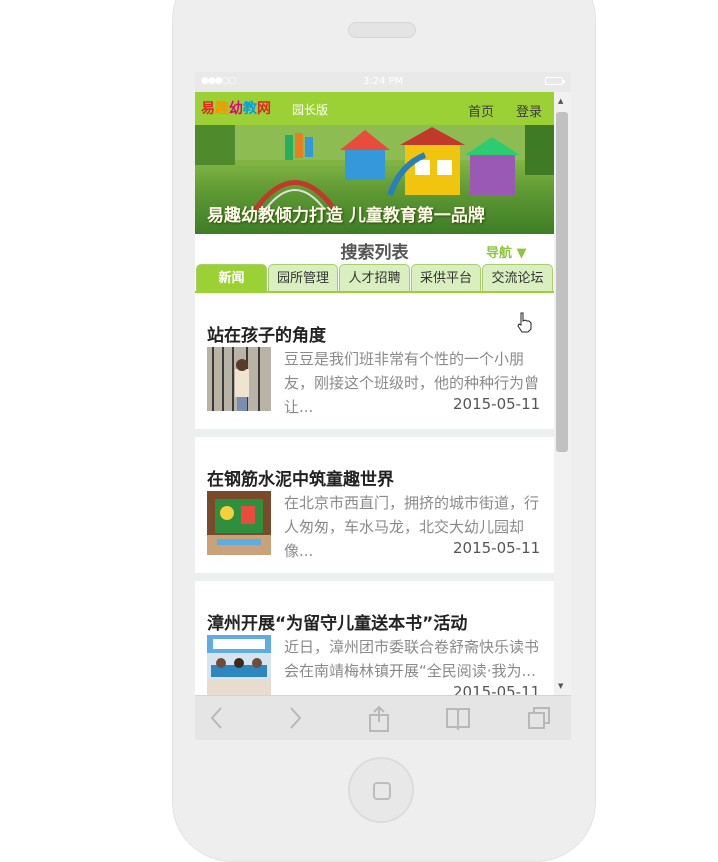  I want to click on back-icon, so click(217, 718).